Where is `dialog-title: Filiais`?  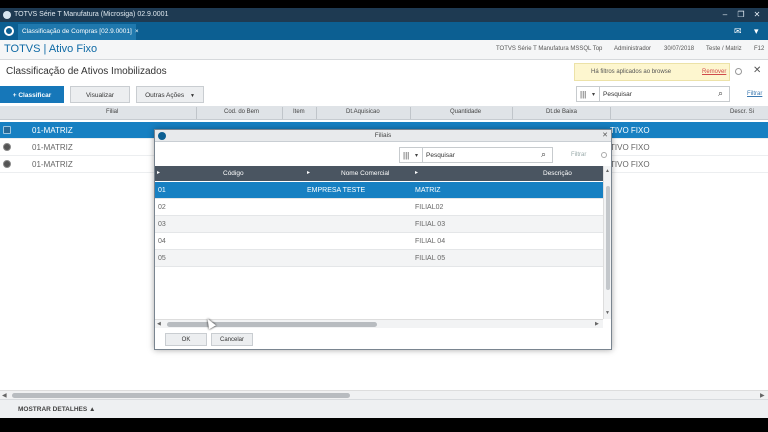
dialog-title: Filiais is located at coordinates (383, 135).